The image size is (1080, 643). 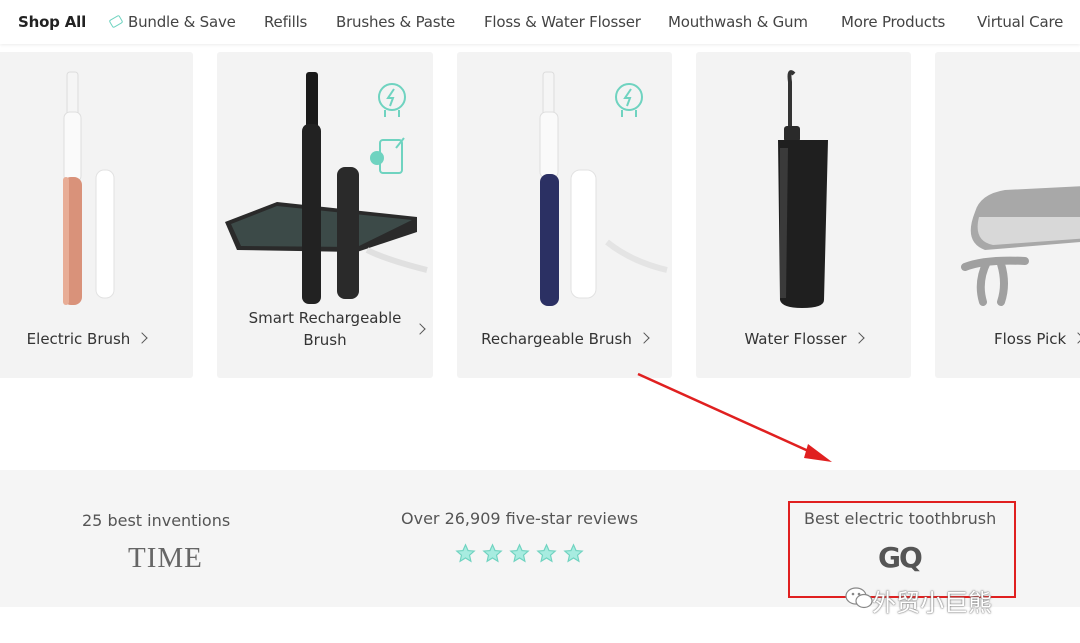 I want to click on rating-stars, so click(x=519, y=553).